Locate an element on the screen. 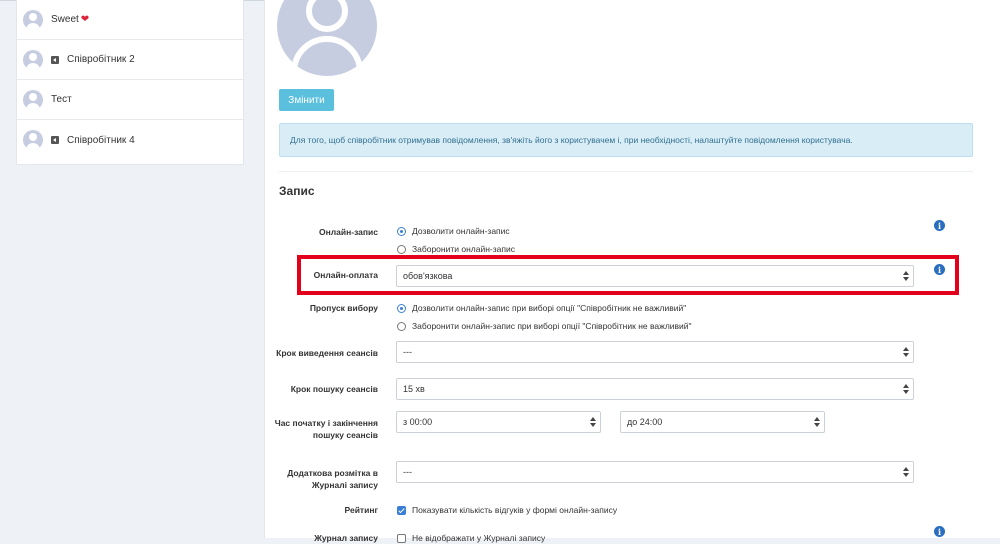 Image resolution: width=1000 pixels, height=544 pixels. select-value: 15 хв is located at coordinates (414, 389).